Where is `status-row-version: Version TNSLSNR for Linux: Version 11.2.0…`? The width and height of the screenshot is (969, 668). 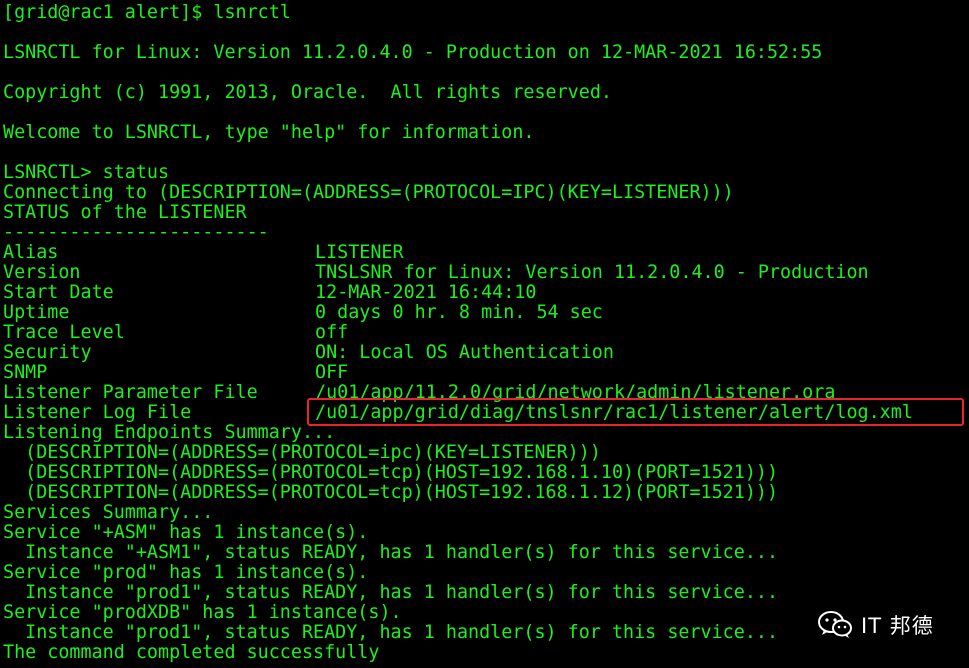 status-row-version: Version TNSLSNR for Linux: Version 11.2.0… is located at coordinates (436, 273).